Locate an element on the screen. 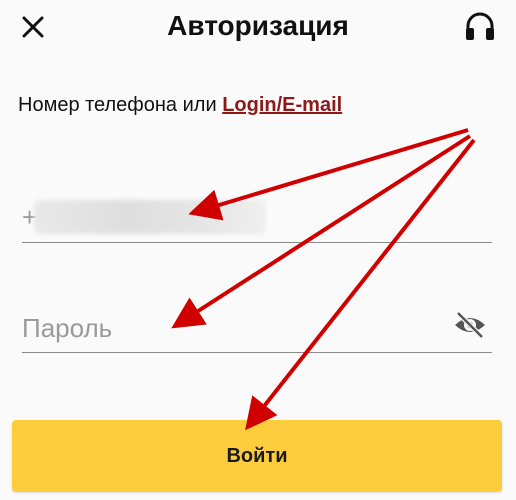  phone-input: + is located at coordinates (257, 219).